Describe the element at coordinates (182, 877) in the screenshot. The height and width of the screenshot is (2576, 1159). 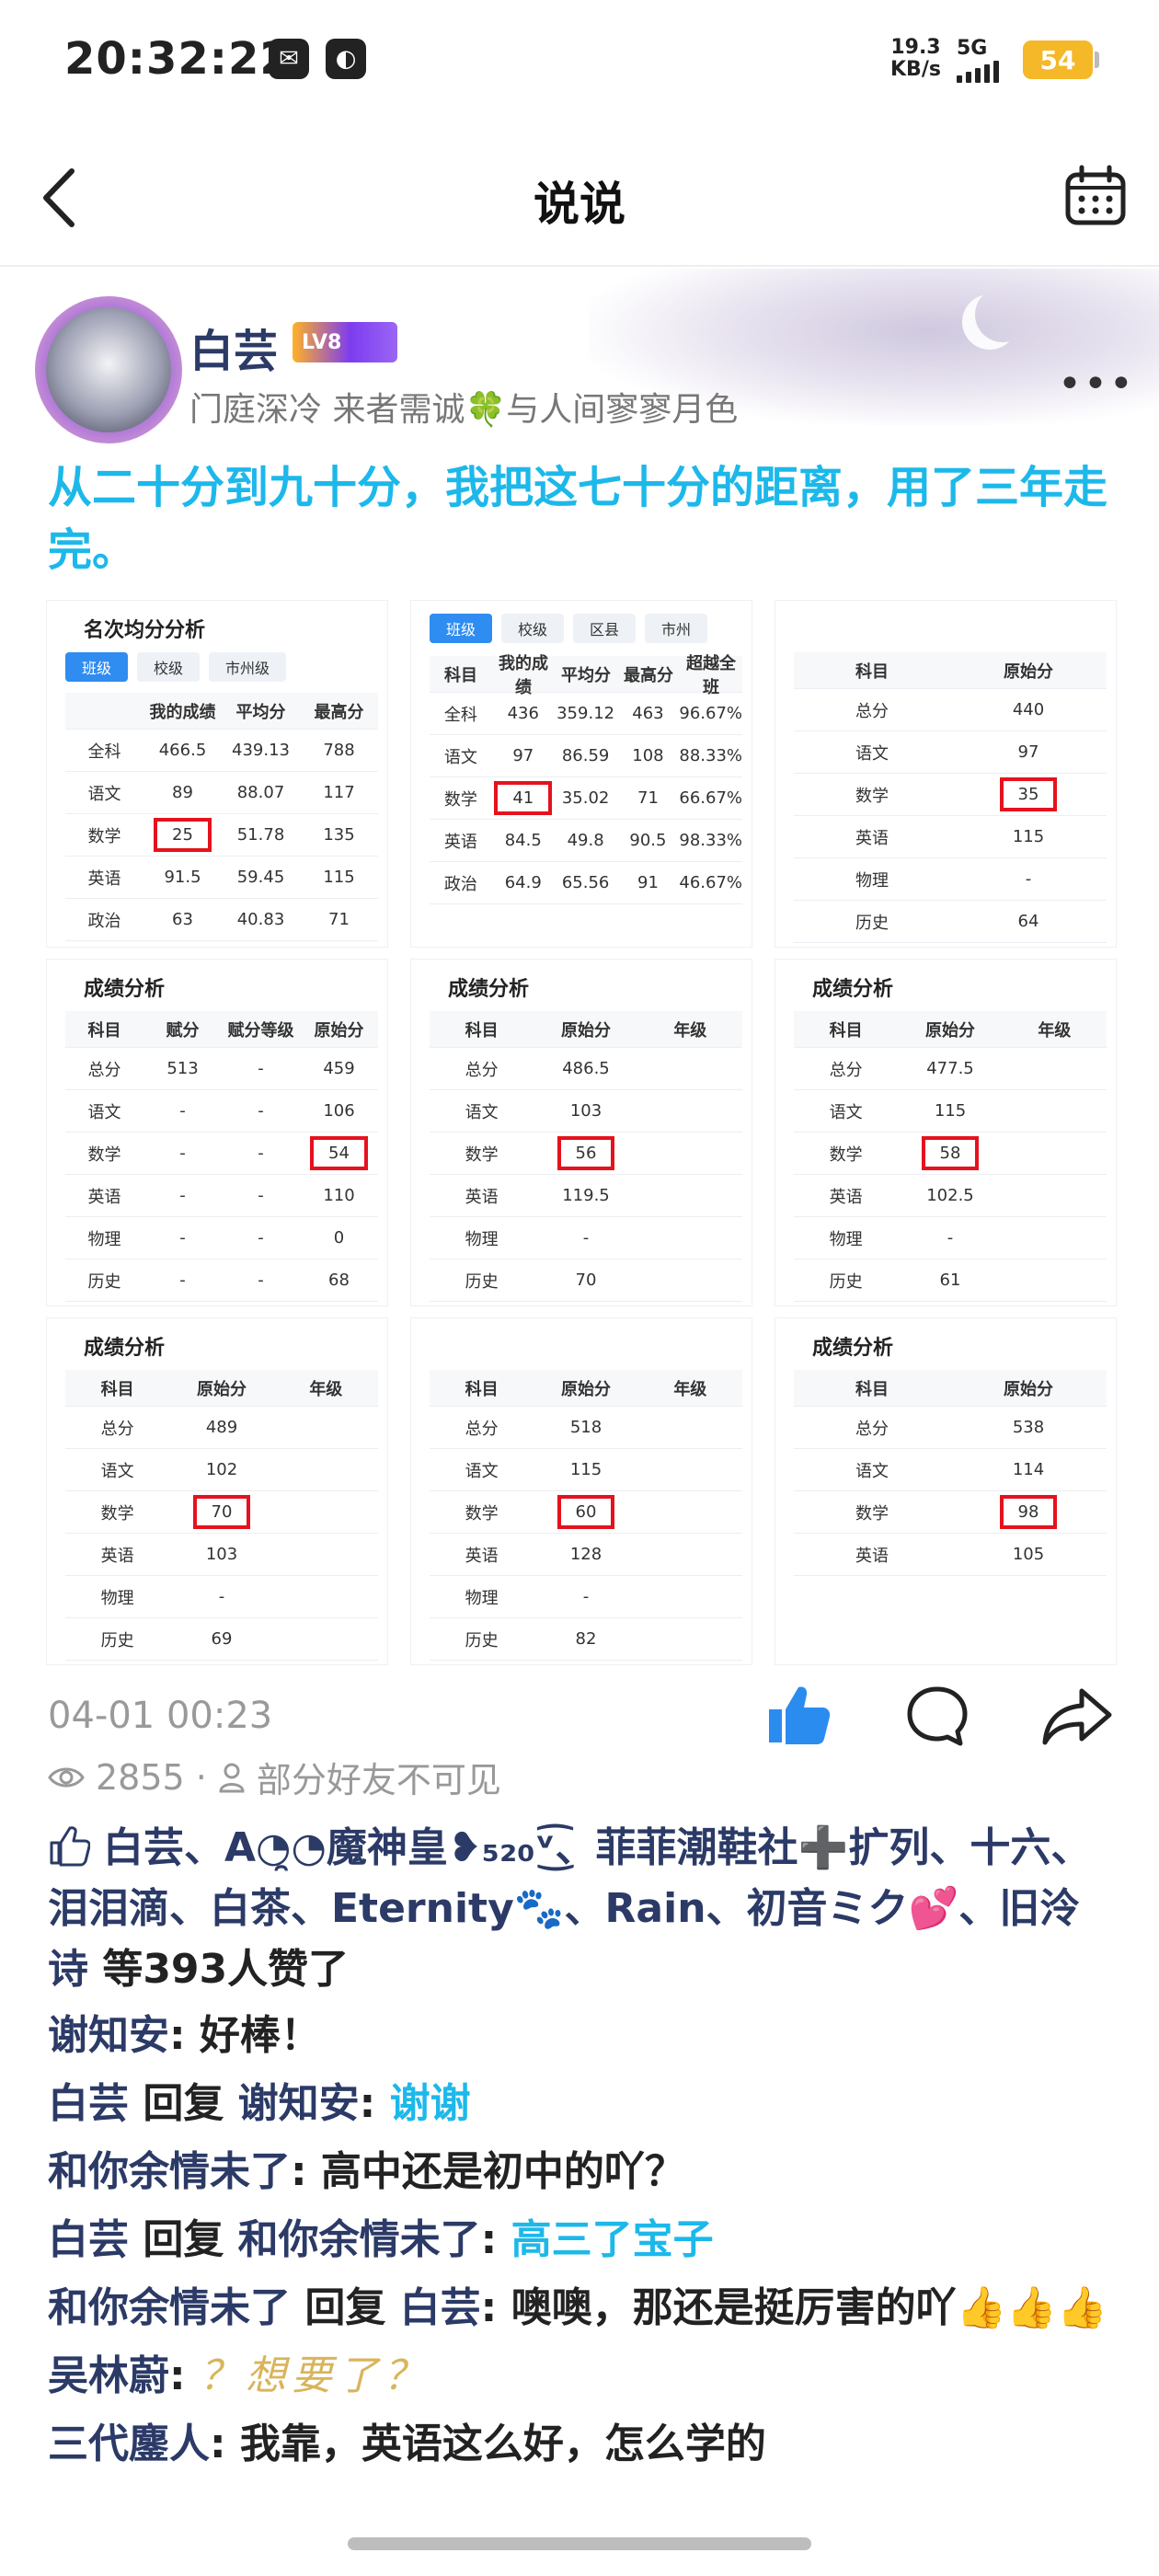
I see `score-cell: 91.5` at that location.